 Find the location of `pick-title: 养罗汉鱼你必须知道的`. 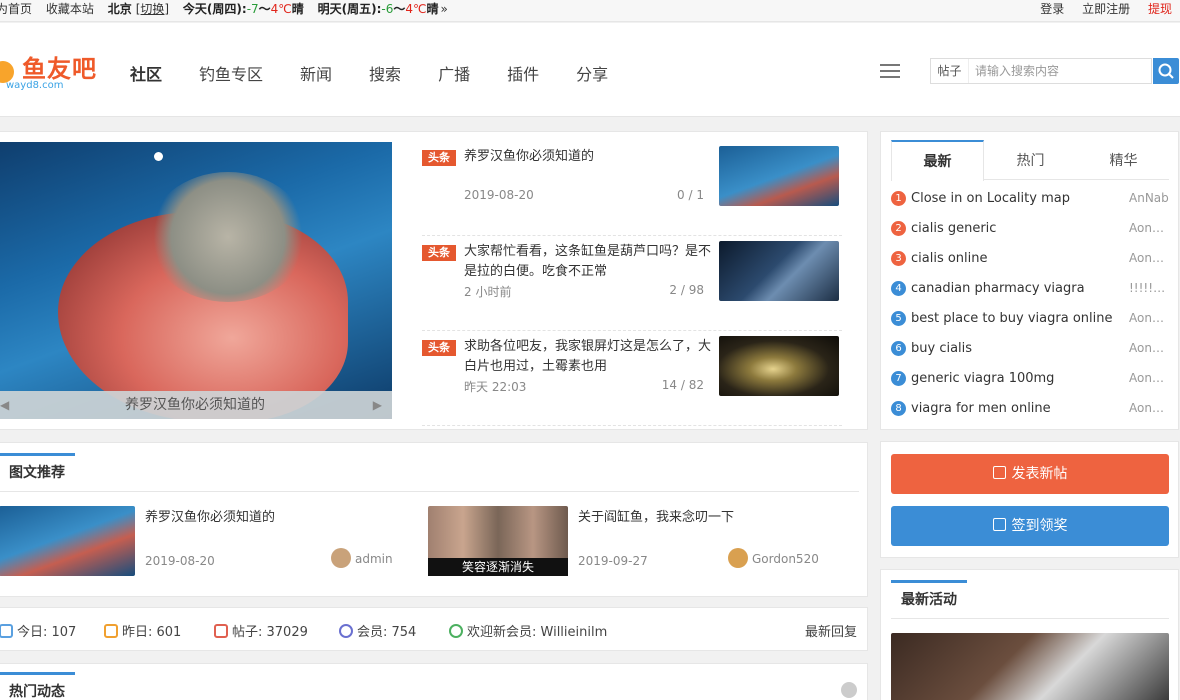

pick-title: 养罗汉鱼你必须知道的 is located at coordinates (210, 515).